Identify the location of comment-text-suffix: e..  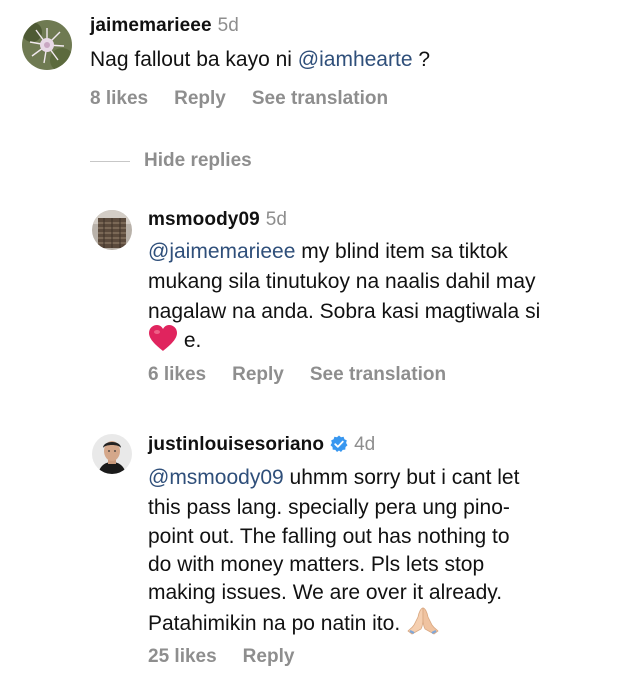
(190, 340).